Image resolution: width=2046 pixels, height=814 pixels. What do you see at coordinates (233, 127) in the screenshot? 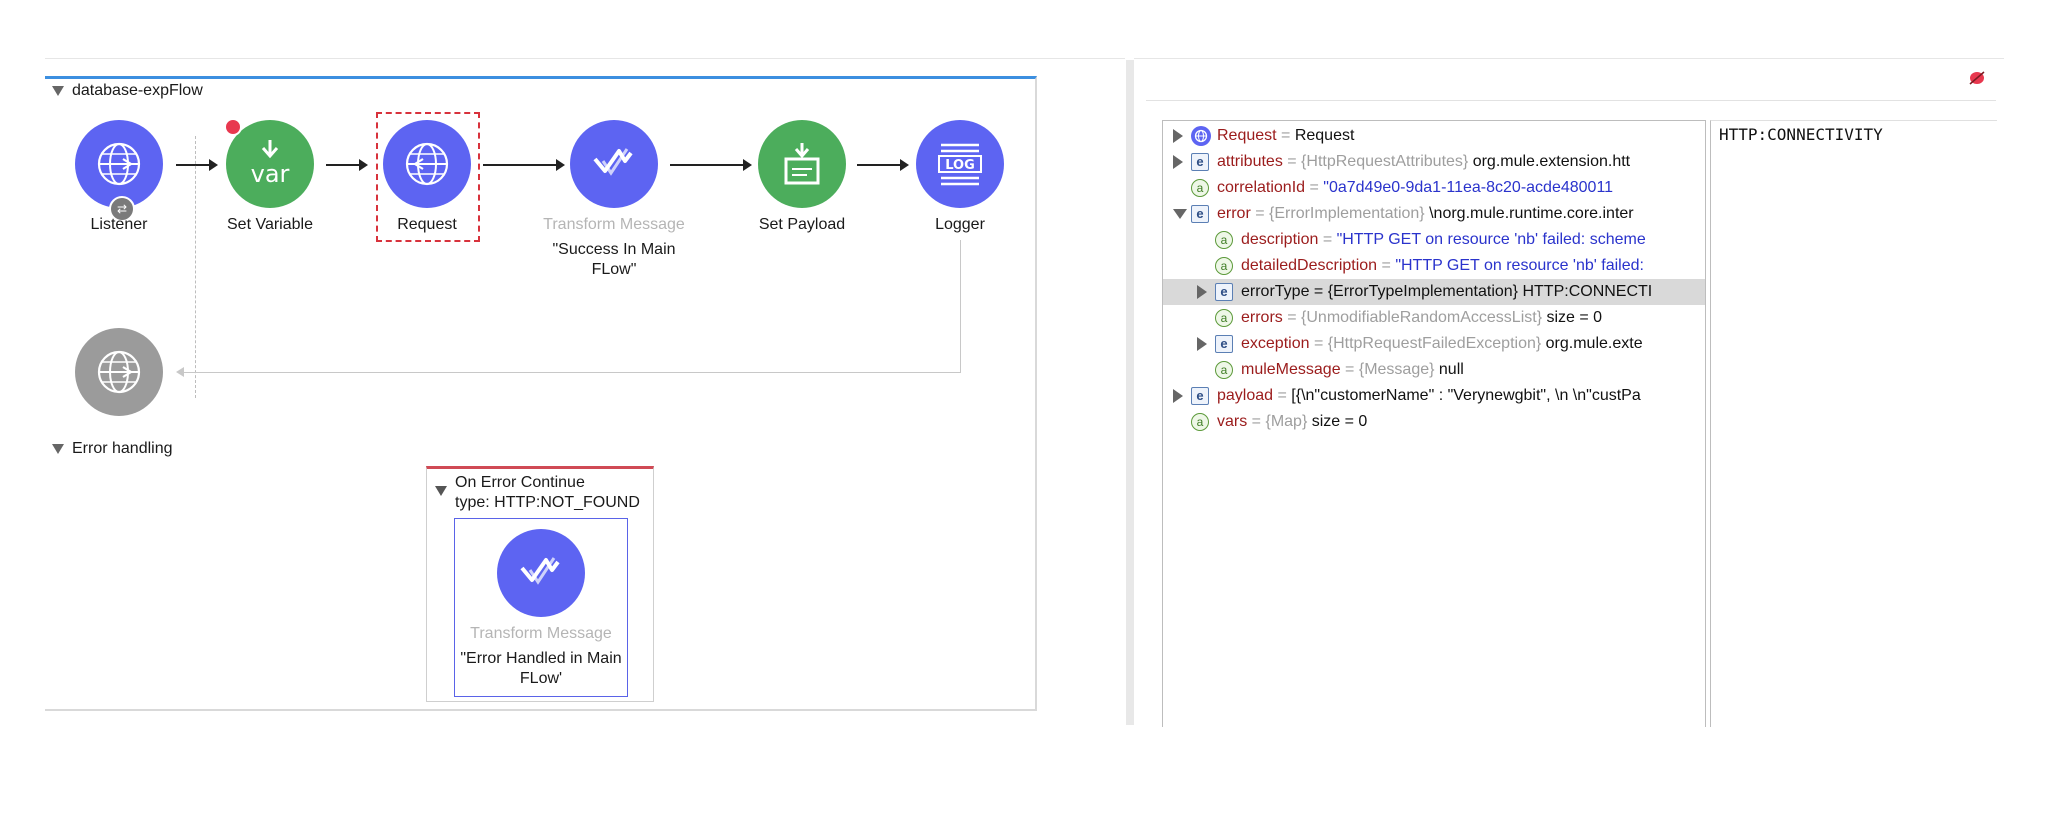
I see `breakpoint-icon` at bounding box center [233, 127].